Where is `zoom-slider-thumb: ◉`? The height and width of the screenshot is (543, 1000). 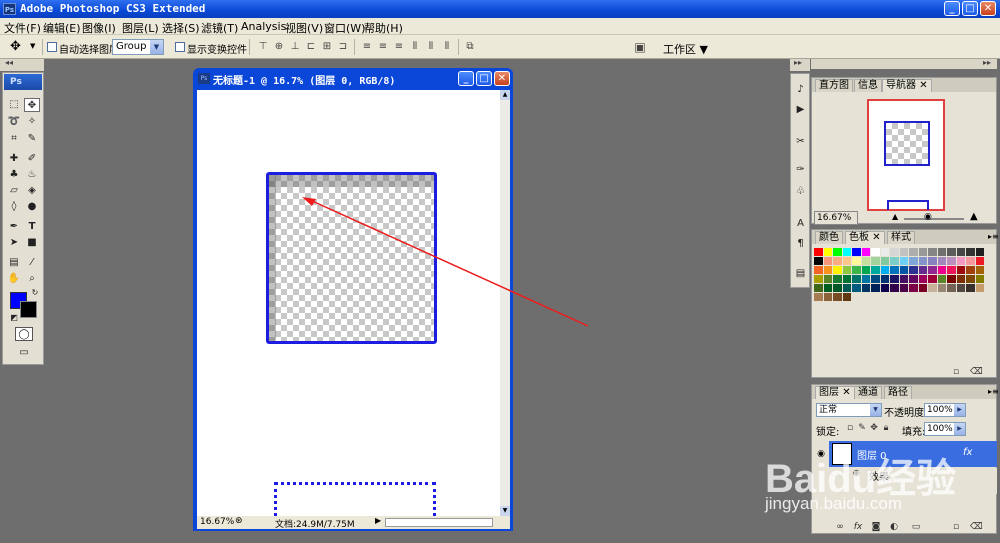
zoom-slider-thumb: ◉ is located at coordinates (928, 217).